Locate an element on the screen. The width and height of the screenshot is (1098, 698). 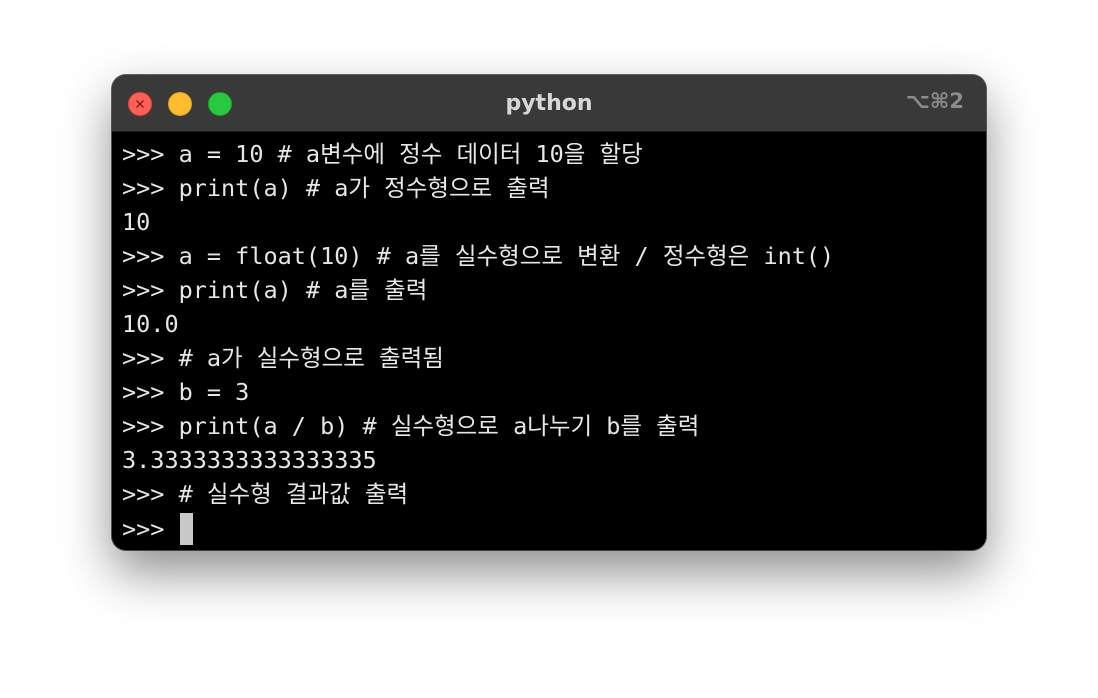
title-bar: python ⌥⌘2 is located at coordinates (549, 103).